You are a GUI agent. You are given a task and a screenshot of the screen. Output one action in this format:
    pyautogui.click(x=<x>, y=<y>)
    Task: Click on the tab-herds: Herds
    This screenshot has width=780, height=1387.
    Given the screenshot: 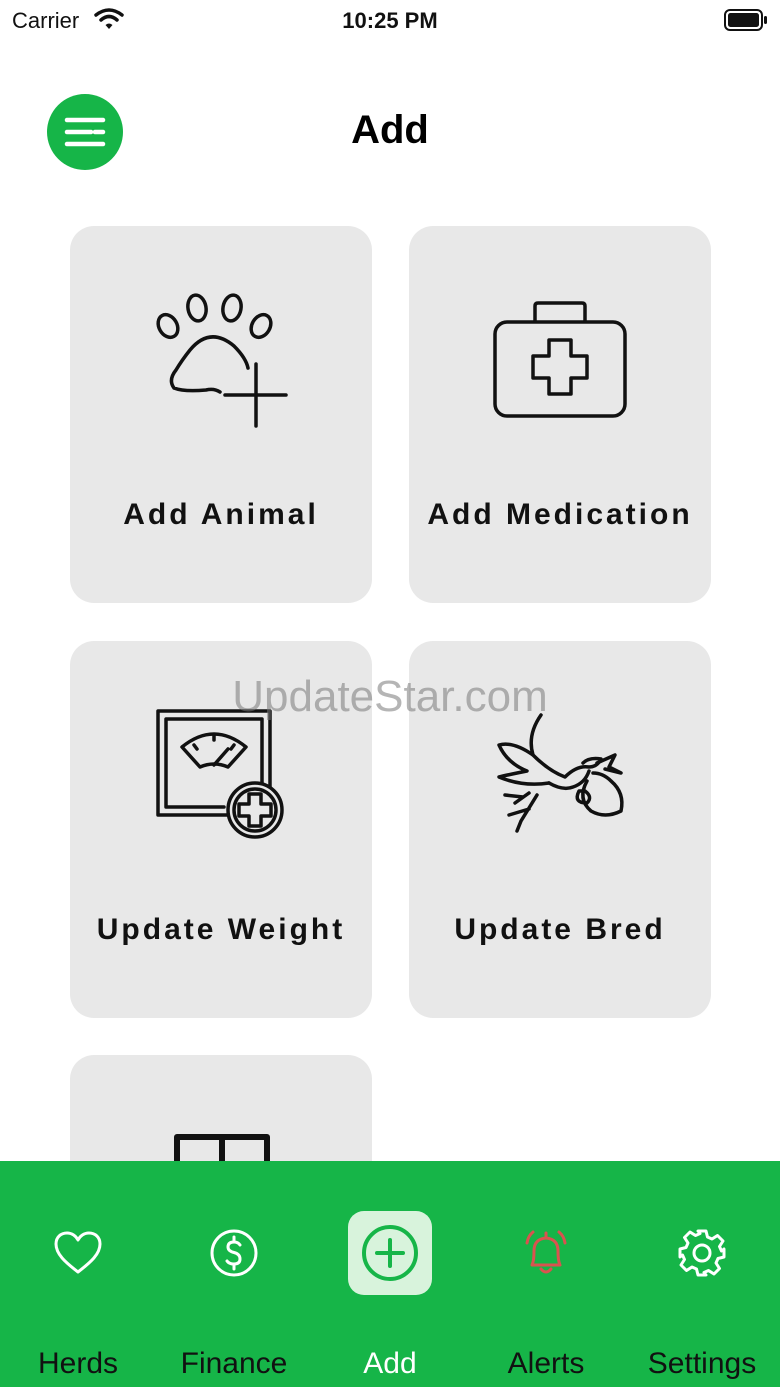 What is the action you would take?
    pyautogui.click(x=78, y=1274)
    